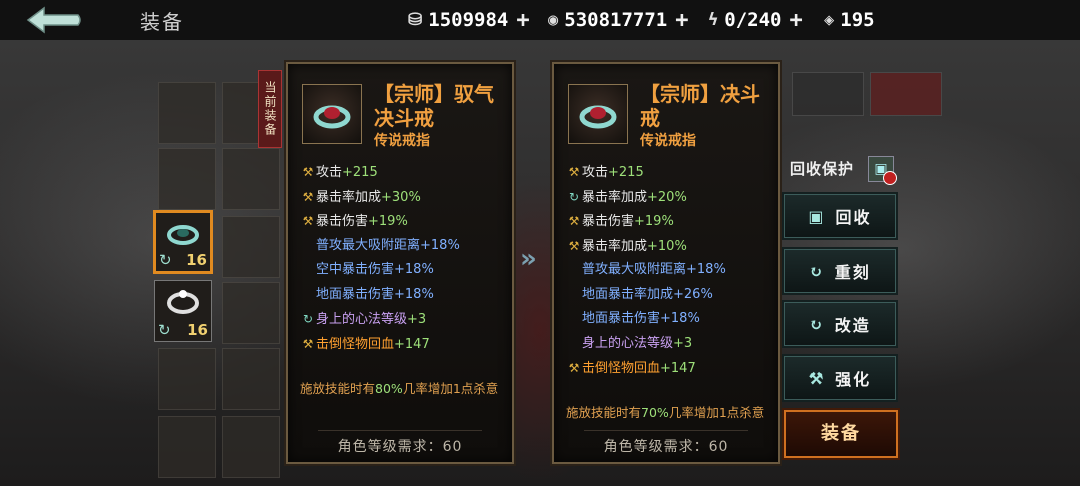  Describe the element at coordinates (389, 388) in the screenshot. I see `effect-chance: 80%` at that location.